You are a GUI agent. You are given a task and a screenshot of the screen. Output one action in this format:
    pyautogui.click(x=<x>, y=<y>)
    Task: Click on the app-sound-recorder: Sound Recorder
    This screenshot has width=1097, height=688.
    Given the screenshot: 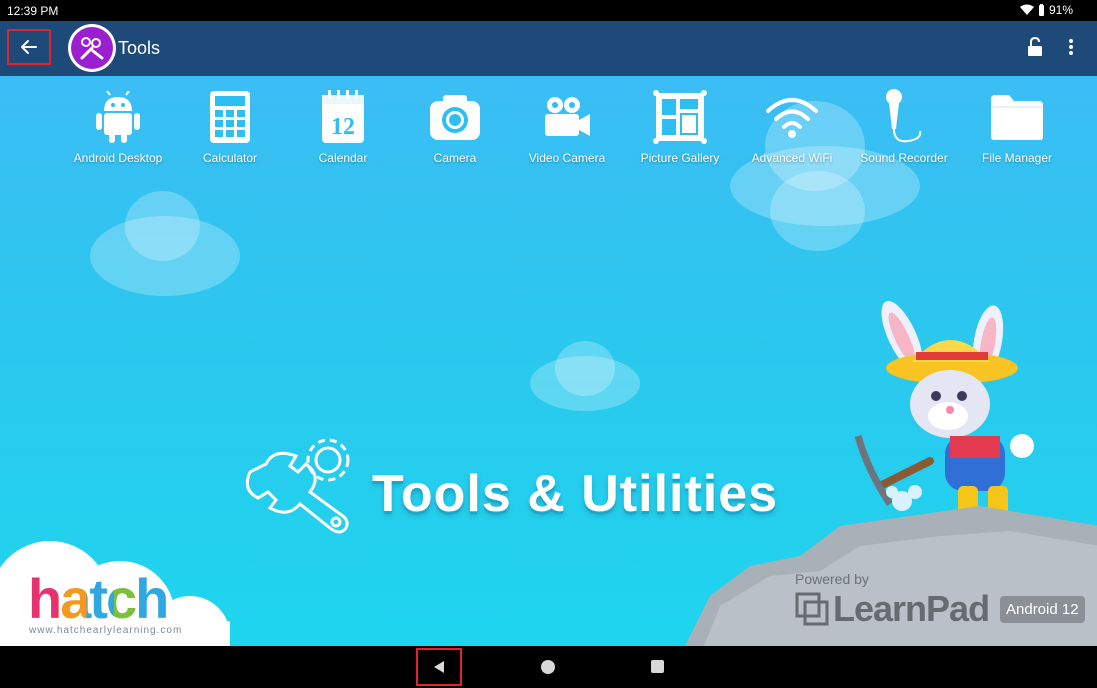 What is the action you would take?
    pyautogui.click(x=904, y=129)
    